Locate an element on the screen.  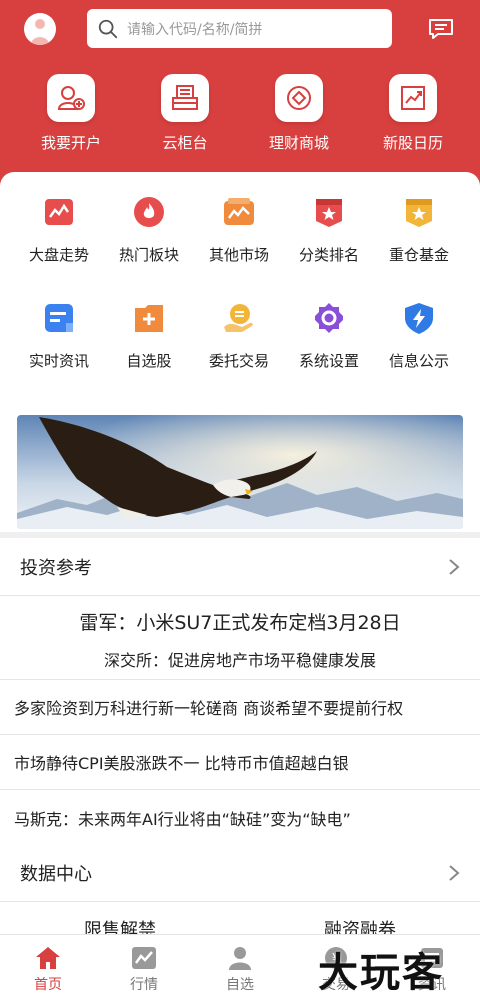
wealth-mall-icon is located at coordinates (299, 98).